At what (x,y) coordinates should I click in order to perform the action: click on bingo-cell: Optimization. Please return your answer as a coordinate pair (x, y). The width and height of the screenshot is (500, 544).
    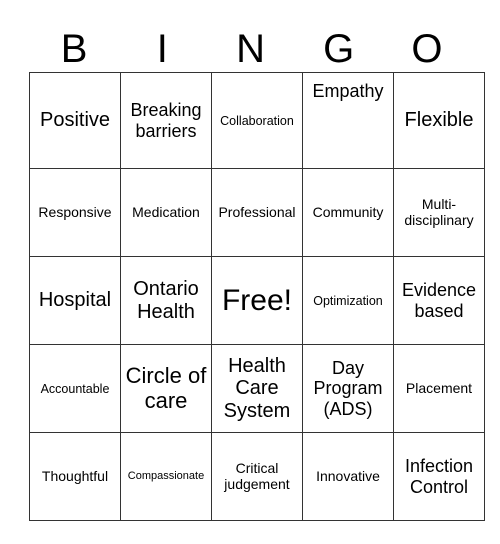
    Looking at the image, I should click on (348, 300).